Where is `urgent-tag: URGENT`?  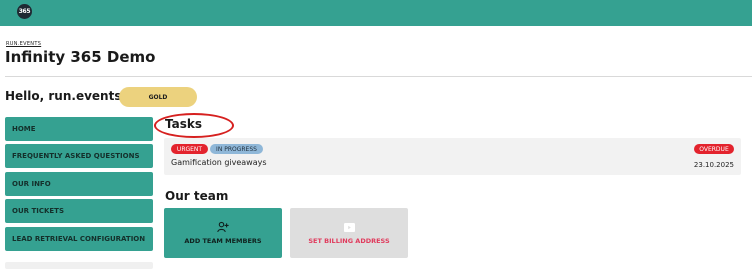 urgent-tag: URGENT is located at coordinates (189, 149).